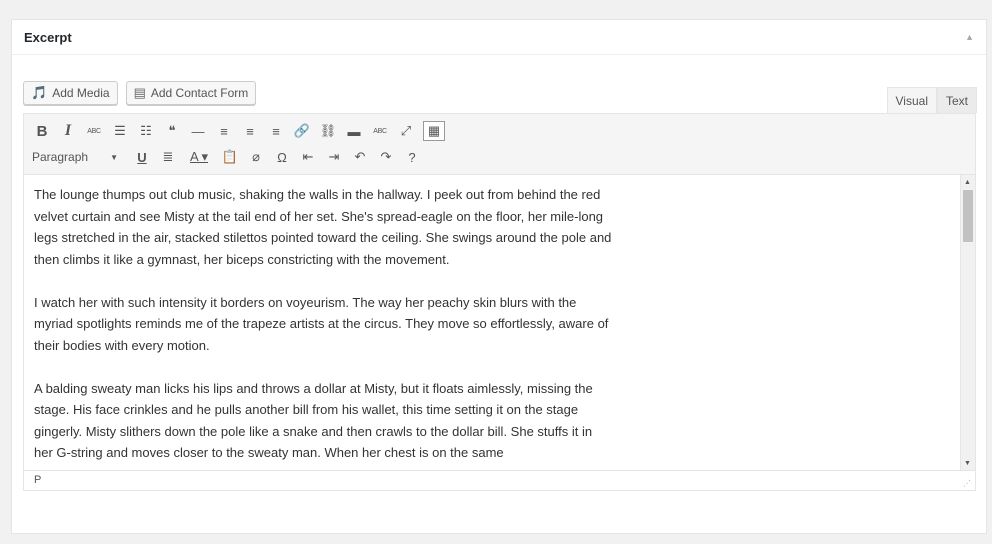 The height and width of the screenshot is (544, 992). What do you see at coordinates (276, 131) in the screenshot?
I see `align-right-button: ≡` at bounding box center [276, 131].